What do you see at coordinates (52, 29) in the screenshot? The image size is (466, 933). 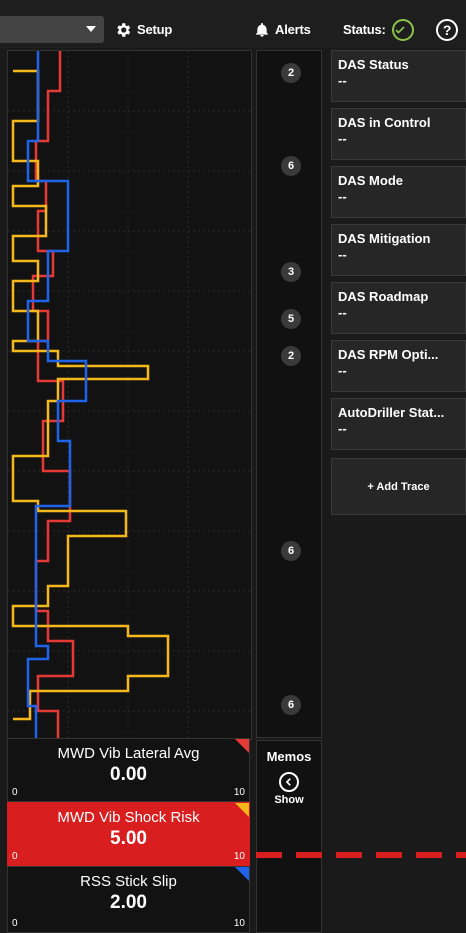 I see `track-dropdown` at bounding box center [52, 29].